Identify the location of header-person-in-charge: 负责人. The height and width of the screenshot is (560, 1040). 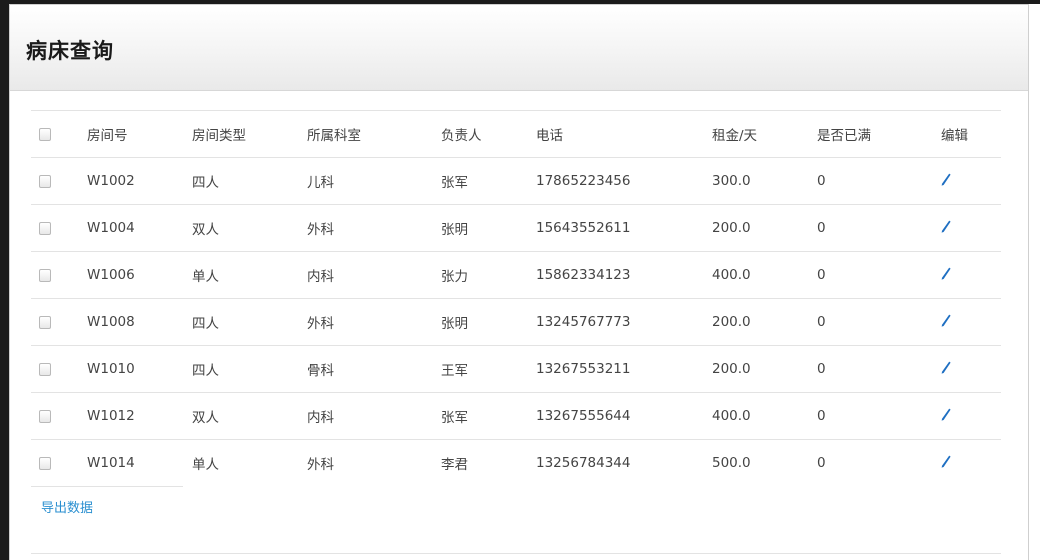
(488, 134).